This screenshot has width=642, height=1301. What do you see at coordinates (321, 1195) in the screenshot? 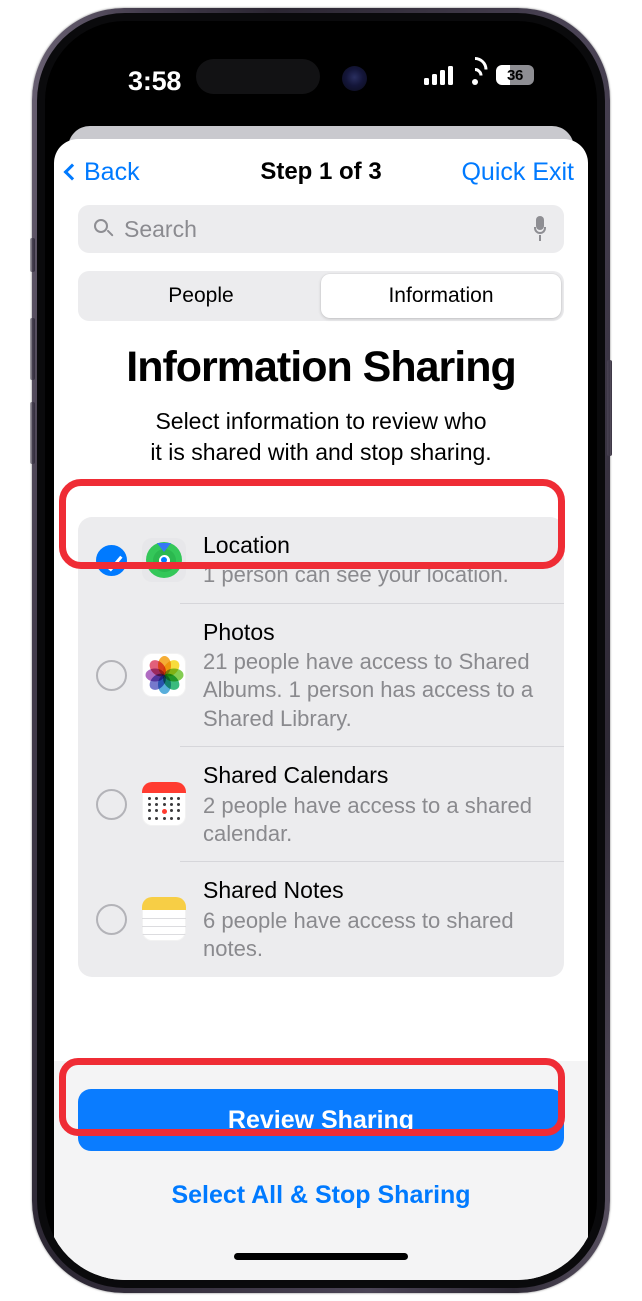
I see `select-all-stop-sharing-link: Select All & Stop Sharing` at bounding box center [321, 1195].